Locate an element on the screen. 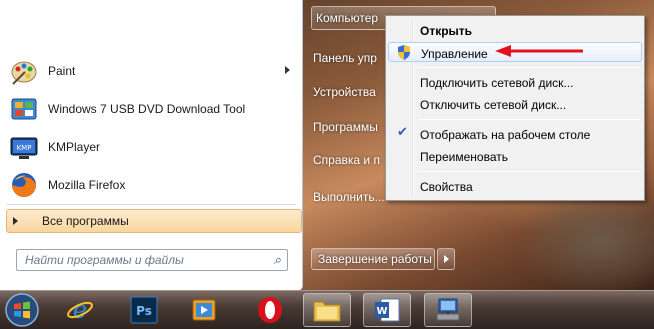  all-programs-label: Все программы is located at coordinates (85, 221).